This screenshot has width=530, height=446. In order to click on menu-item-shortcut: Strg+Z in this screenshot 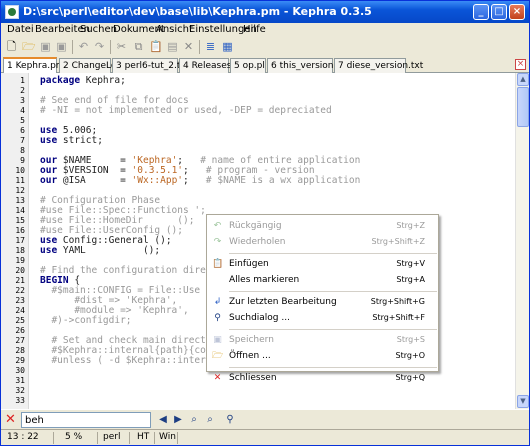, I will do `click(410, 225)`.